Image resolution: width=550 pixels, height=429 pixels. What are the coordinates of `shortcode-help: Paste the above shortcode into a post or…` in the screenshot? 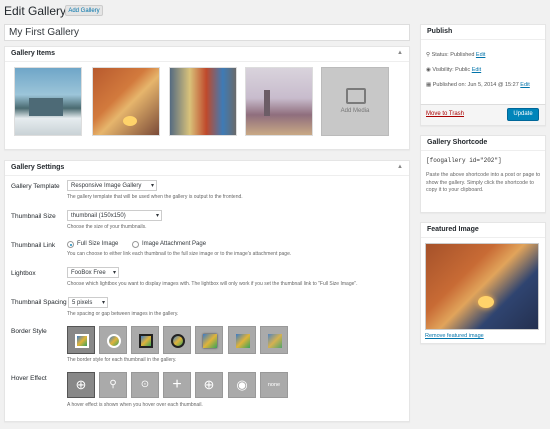 It's located at (483, 182).